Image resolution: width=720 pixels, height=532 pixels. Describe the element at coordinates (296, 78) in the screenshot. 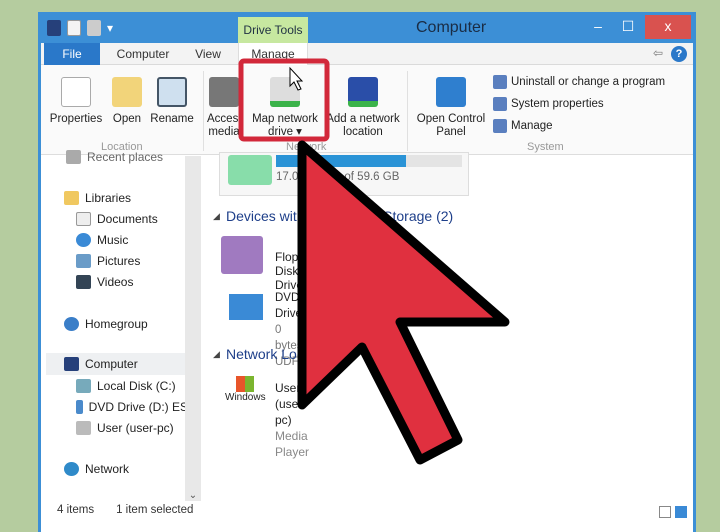

I see `mouse-cursor-icon` at that location.